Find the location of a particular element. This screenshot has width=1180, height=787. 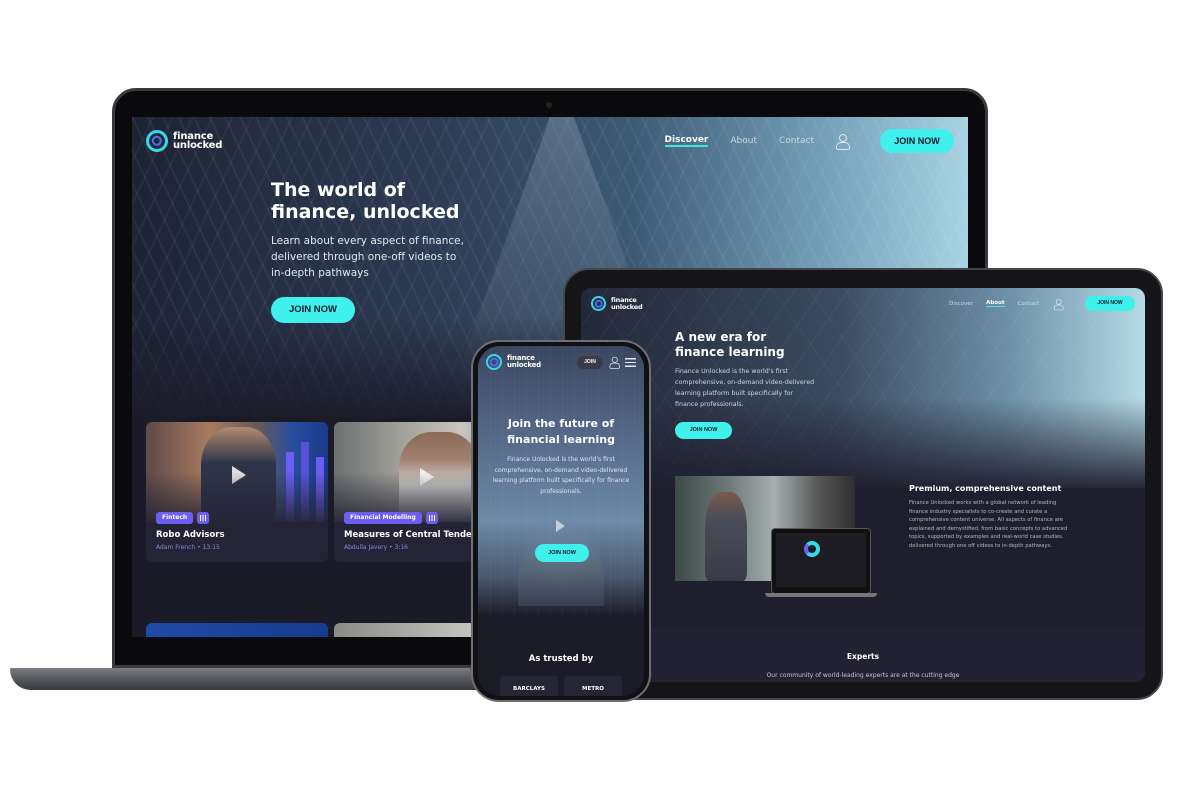

presenter-image is located at coordinates (726, 536).